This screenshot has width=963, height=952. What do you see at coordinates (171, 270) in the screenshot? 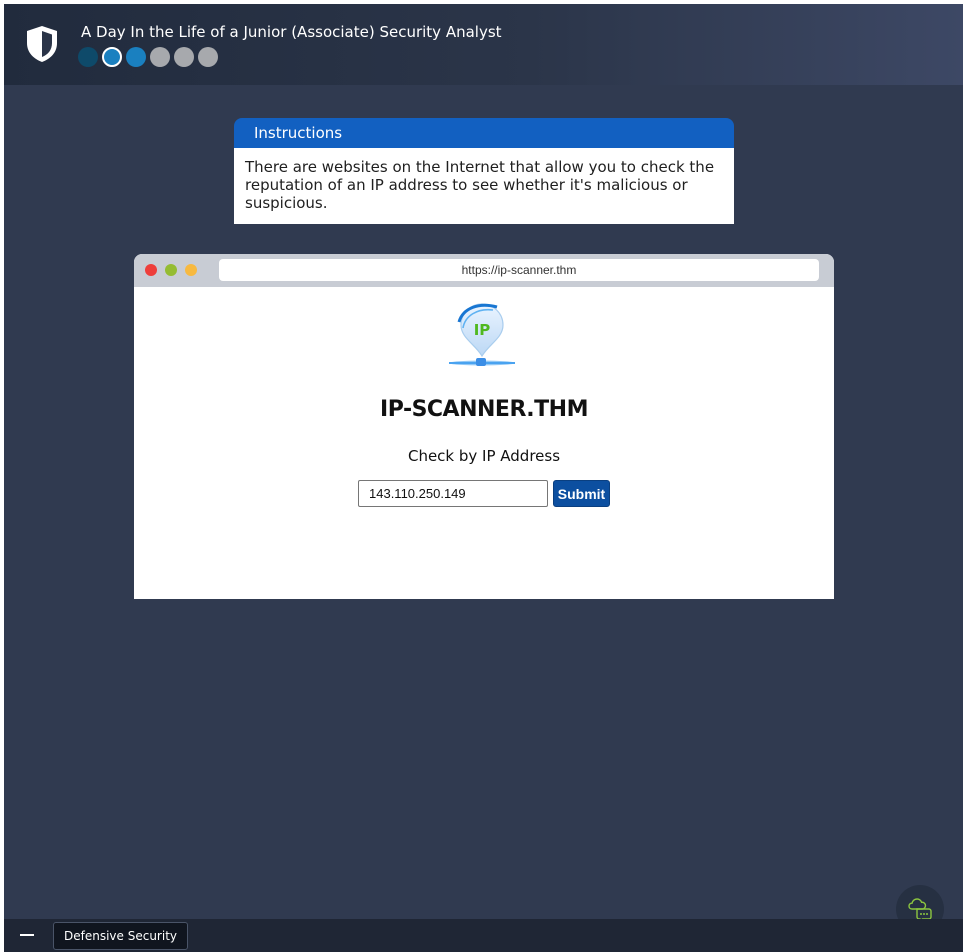
I see `maximize-window-icon` at bounding box center [171, 270].